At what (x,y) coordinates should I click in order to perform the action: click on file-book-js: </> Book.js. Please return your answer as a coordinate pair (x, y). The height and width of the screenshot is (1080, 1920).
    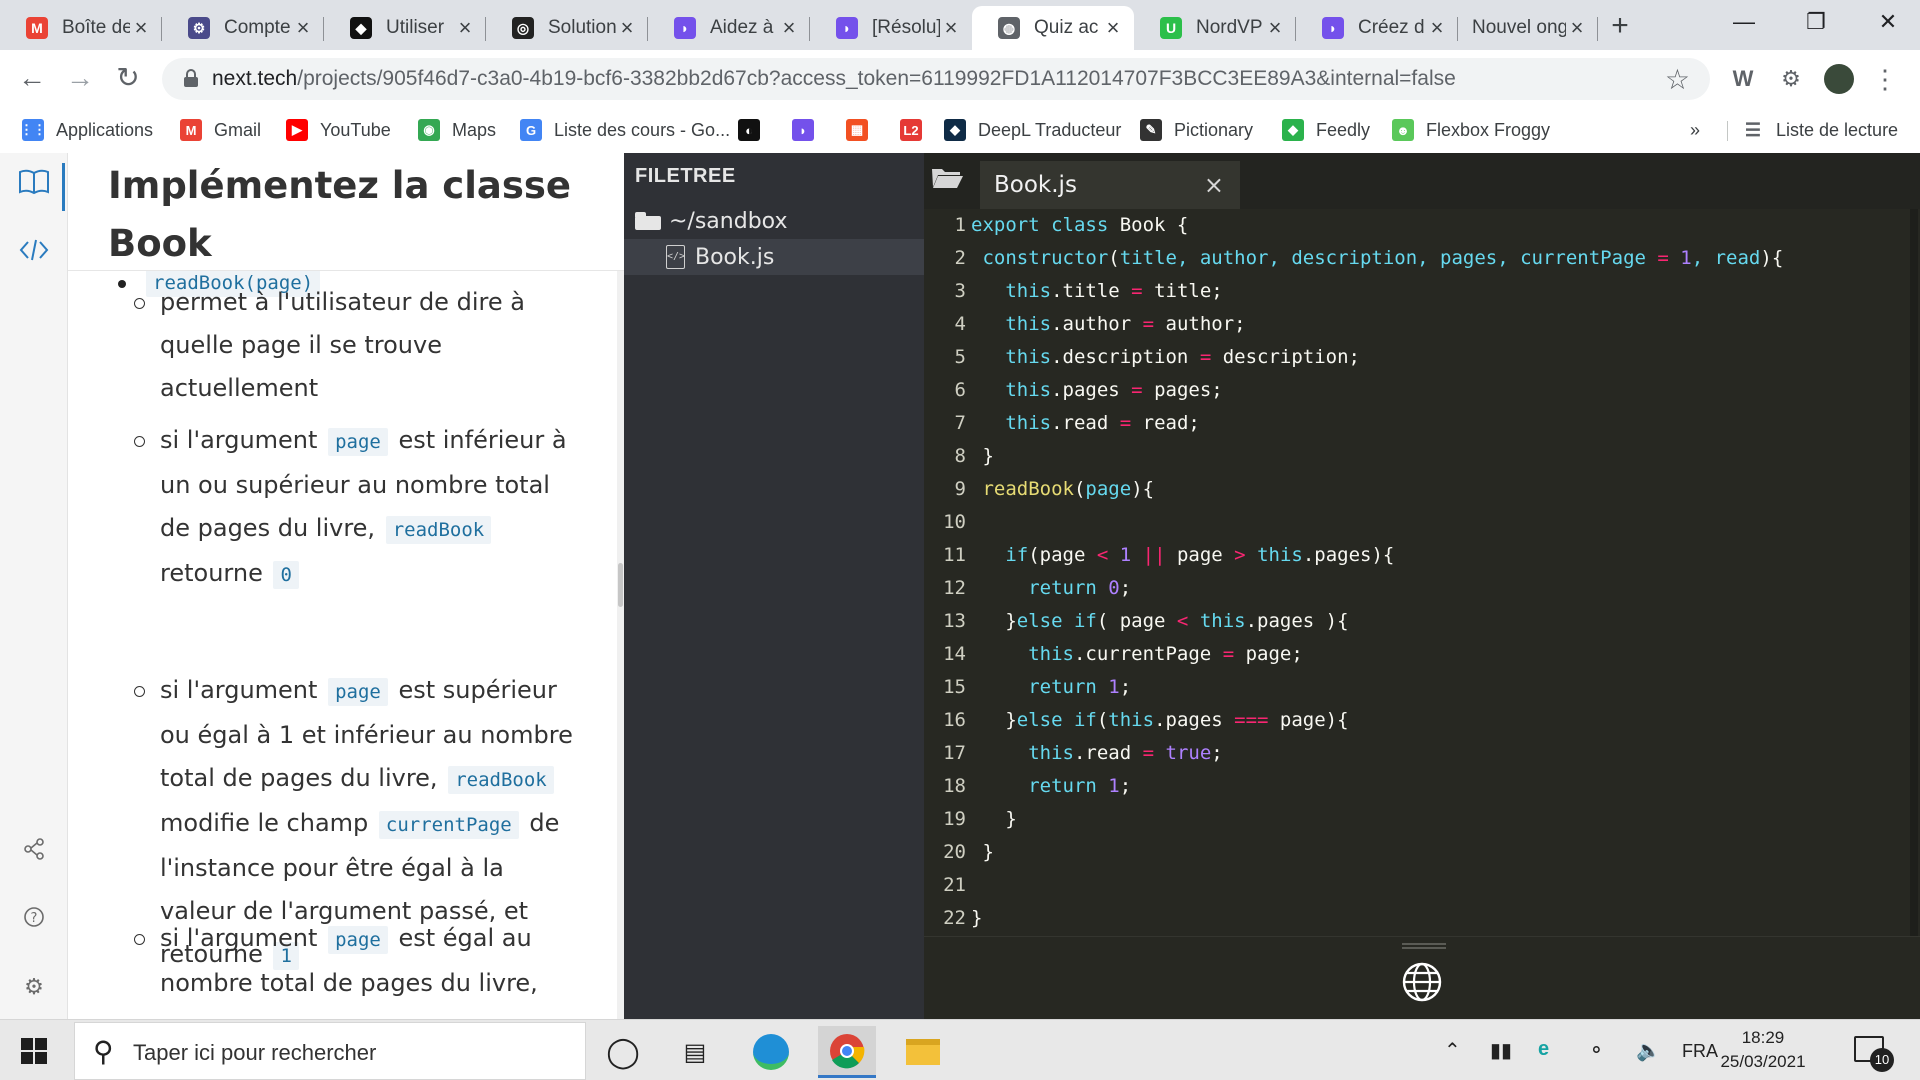
    Looking at the image, I should click on (774, 257).